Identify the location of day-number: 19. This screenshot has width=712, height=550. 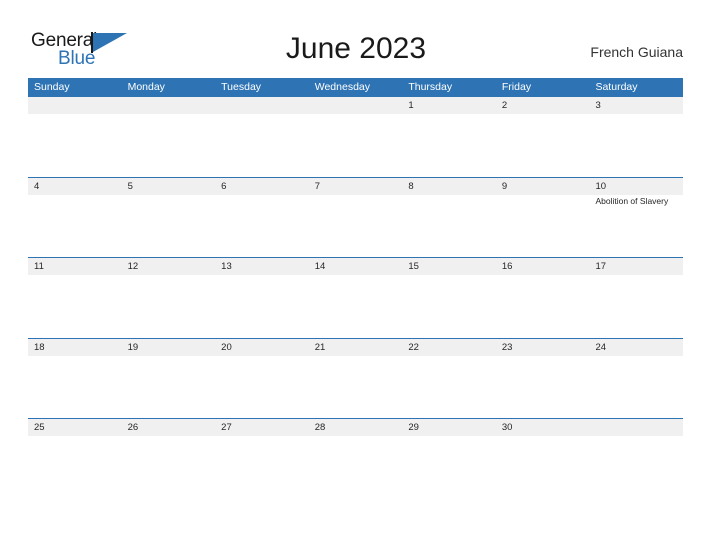
(133, 347).